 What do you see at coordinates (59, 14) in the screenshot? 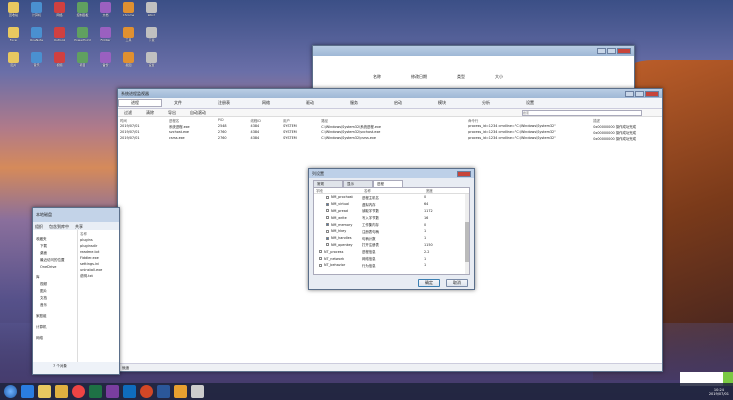
I see `desktop-icon: 网络` at bounding box center [59, 14].